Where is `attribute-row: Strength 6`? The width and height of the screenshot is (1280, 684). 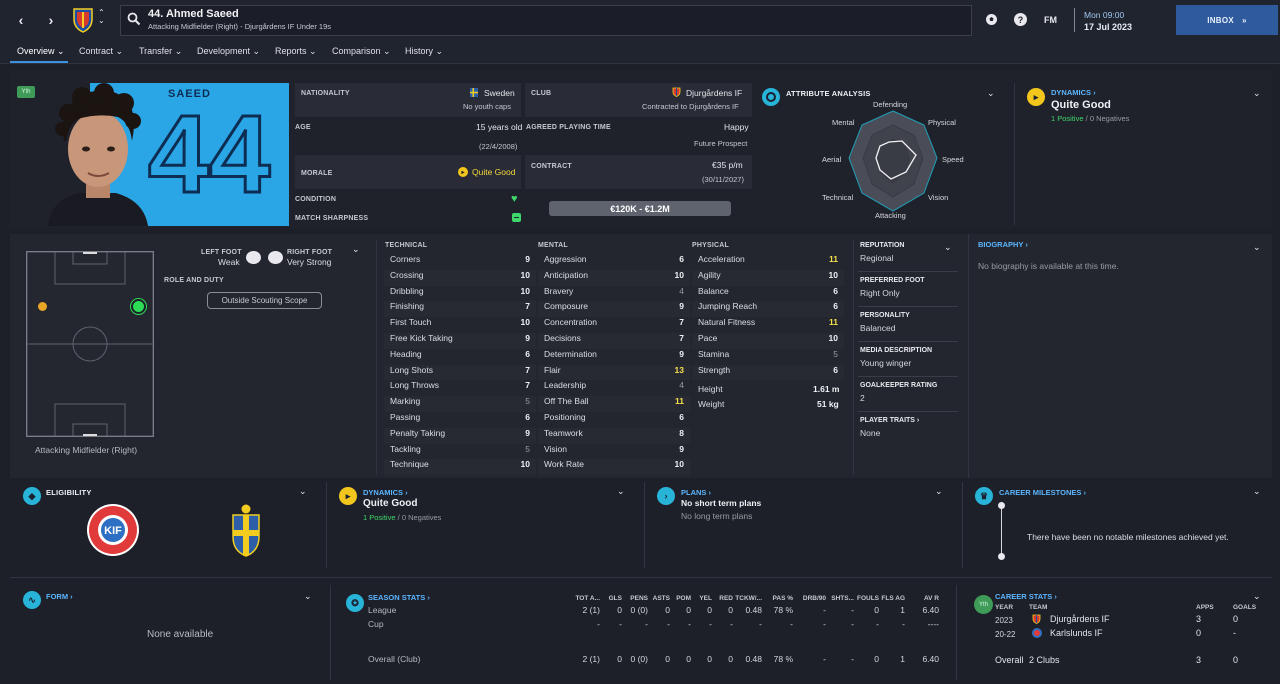 attribute-row: Strength 6 is located at coordinates (768, 372).